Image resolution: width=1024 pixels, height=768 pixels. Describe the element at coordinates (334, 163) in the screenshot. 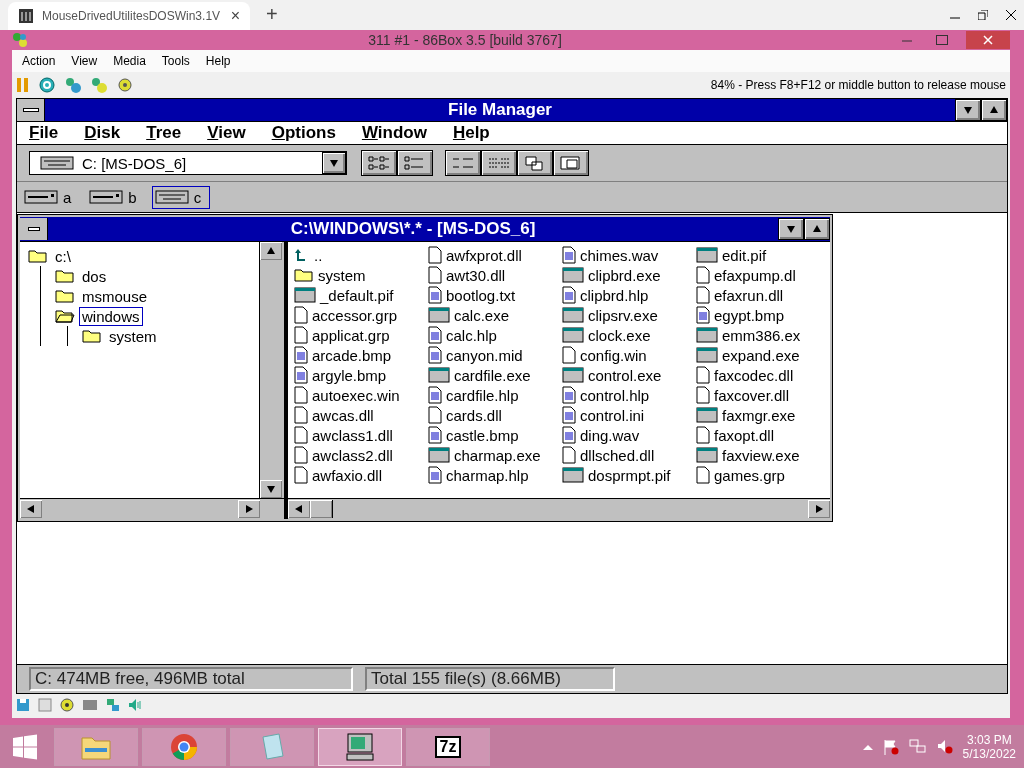

I see `dropdown-button` at that location.